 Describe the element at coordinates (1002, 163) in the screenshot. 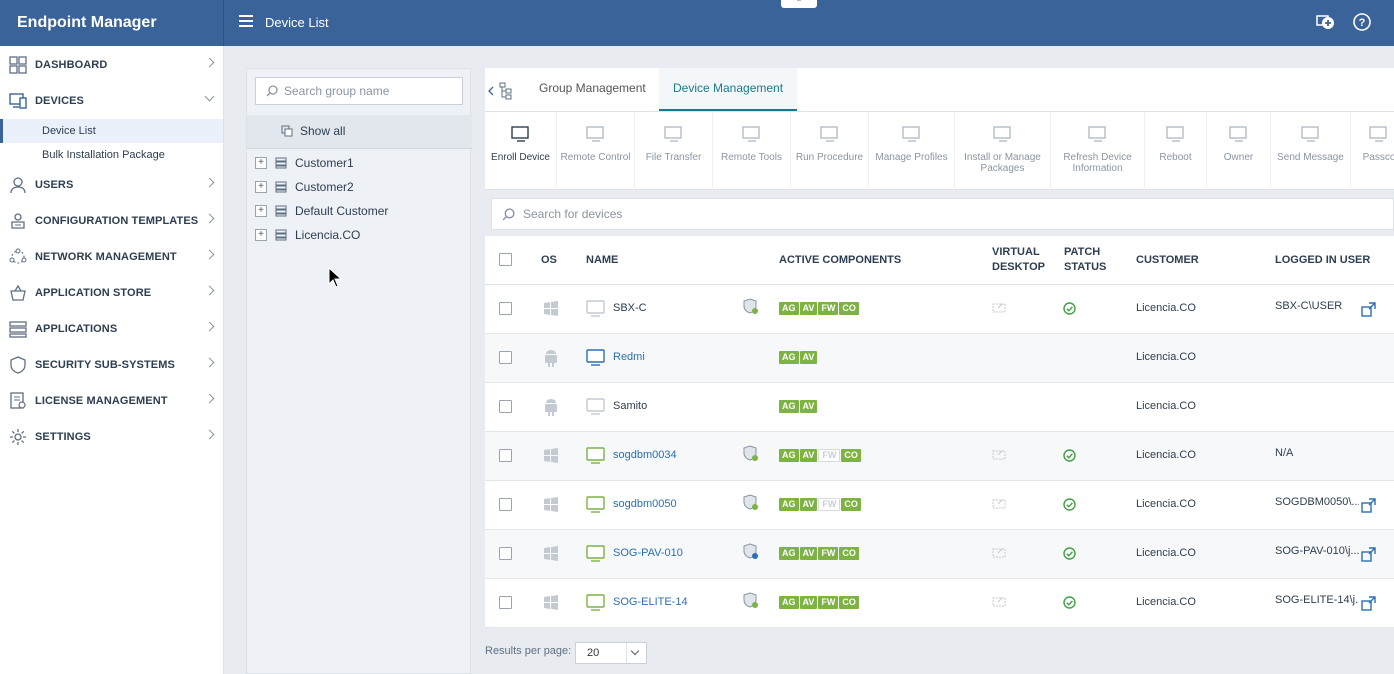

I see `toolbar-label: Install or Manage Packages` at that location.